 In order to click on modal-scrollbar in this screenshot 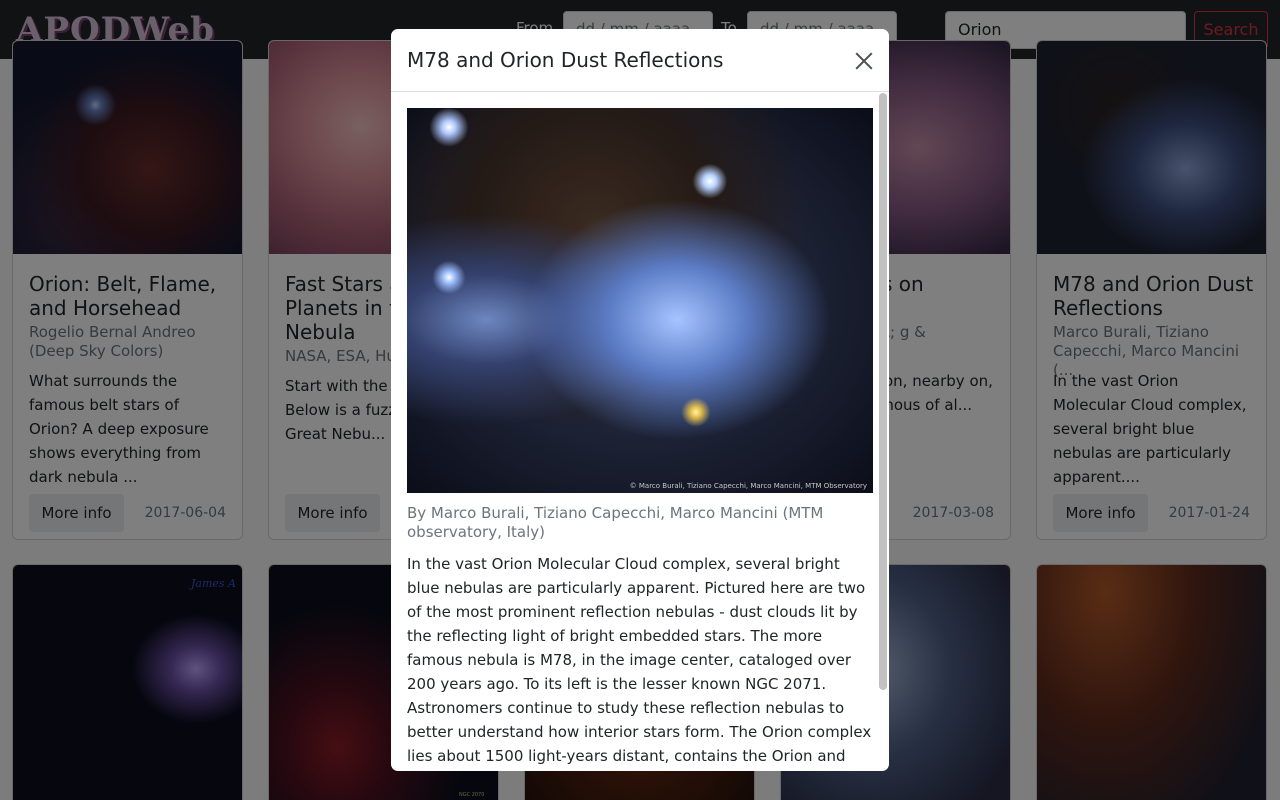, I will do `click(883, 391)`.